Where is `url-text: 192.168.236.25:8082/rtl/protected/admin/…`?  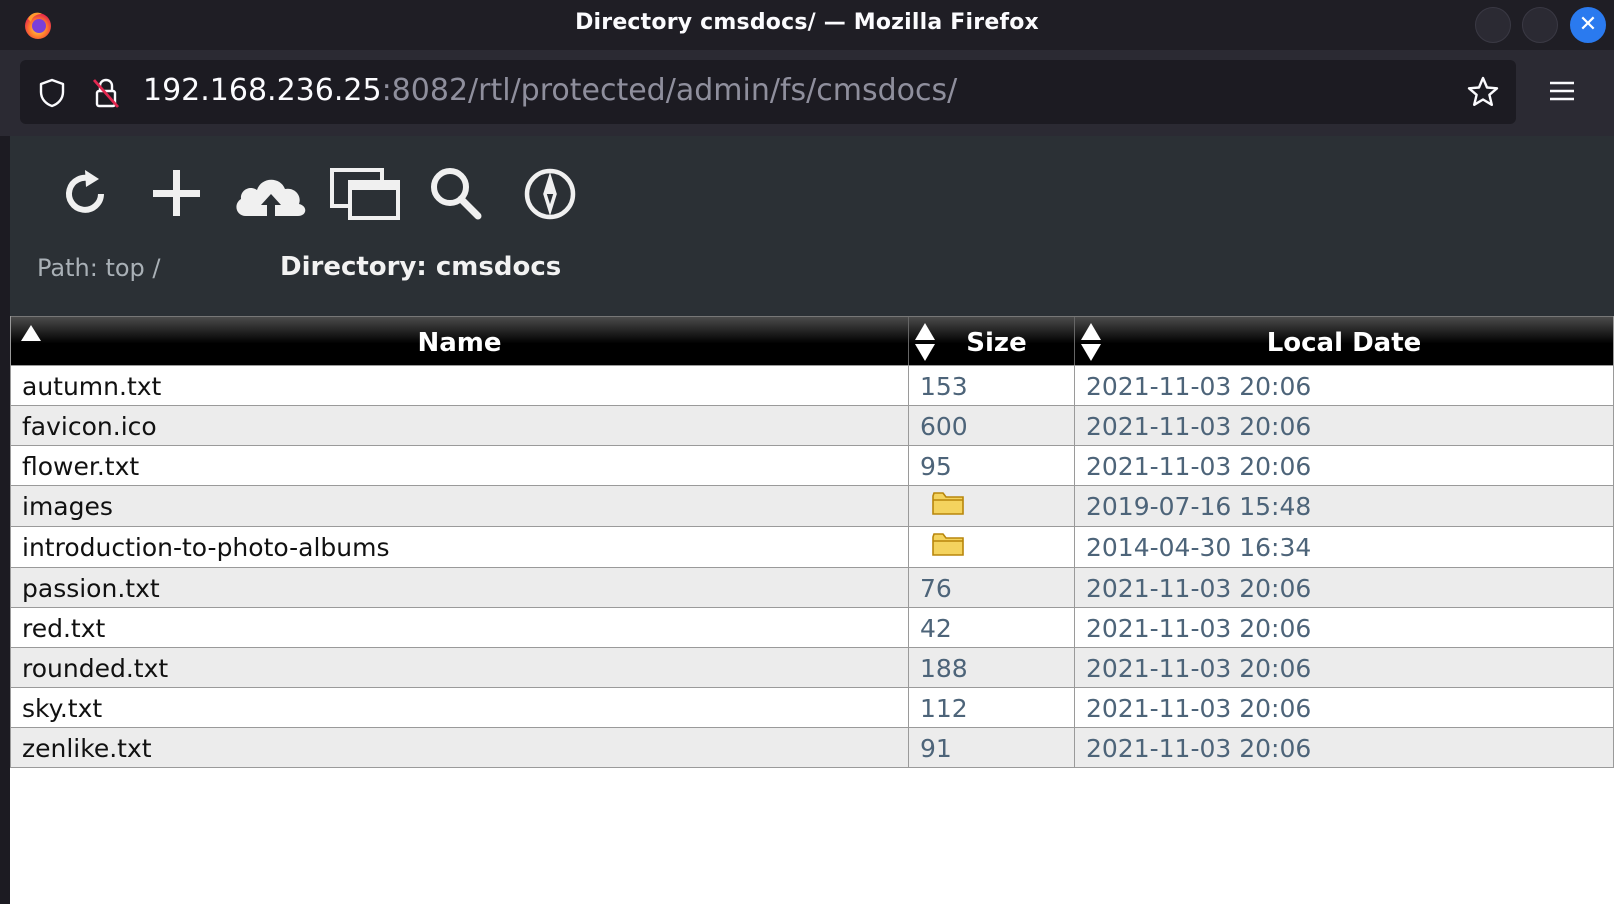 url-text: 192.168.236.25:8082/rtl/protected/admin/… is located at coordinates (550, 90).